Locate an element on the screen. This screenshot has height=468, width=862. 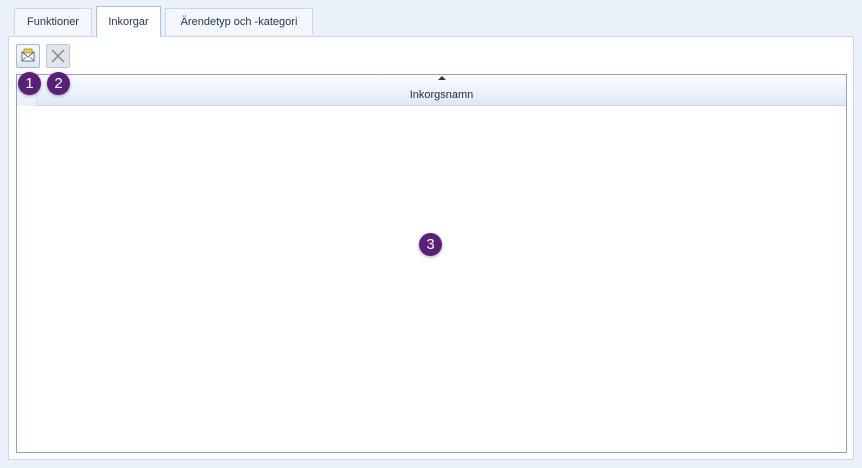
tab-label: Ärendetyp och -kategori is located at coordinates (239, 22).